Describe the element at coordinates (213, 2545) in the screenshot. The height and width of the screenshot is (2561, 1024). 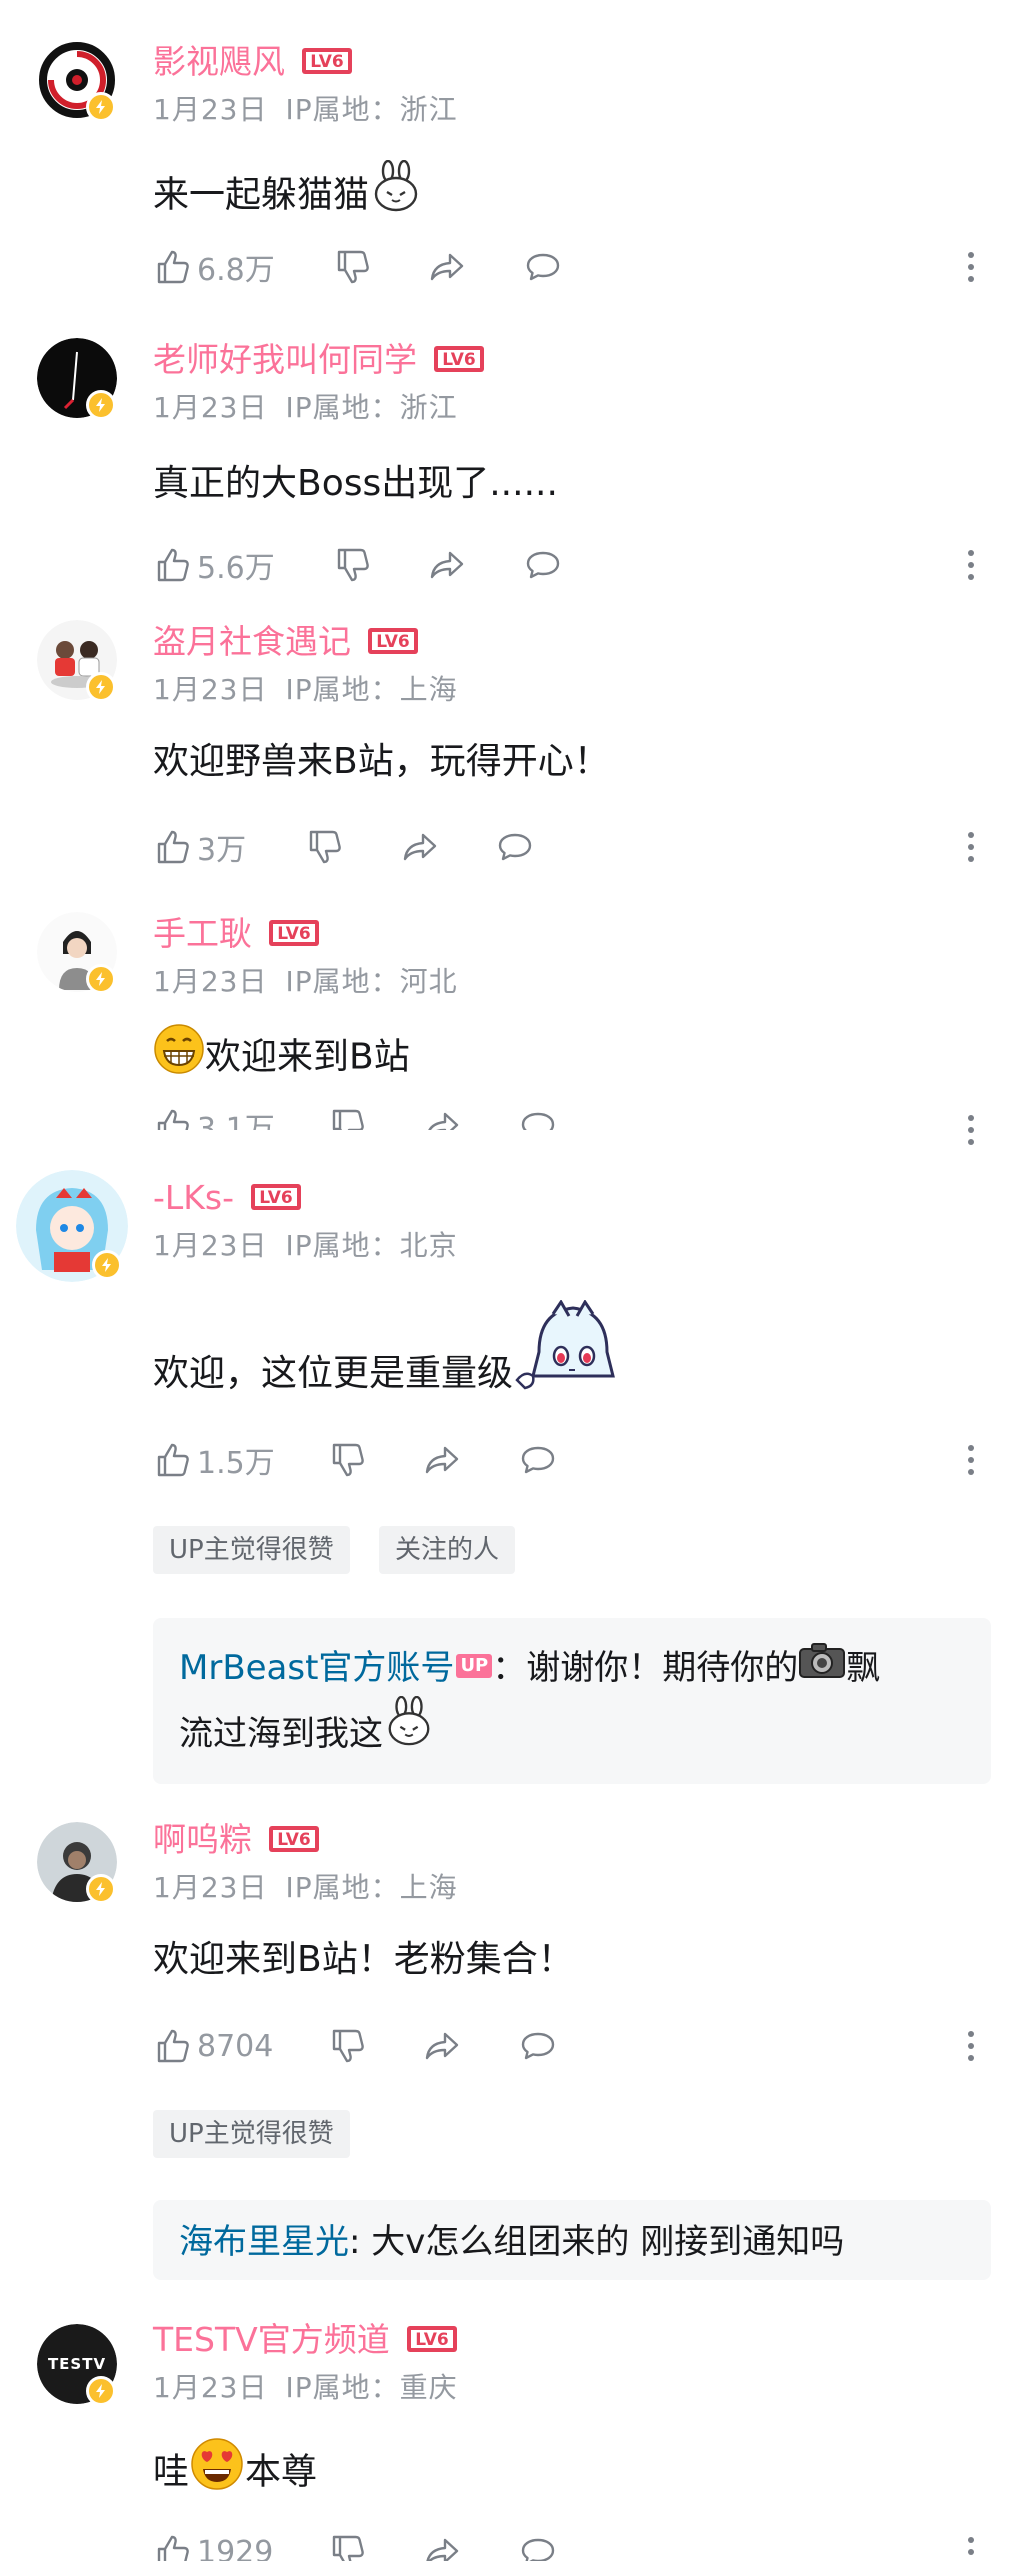
I see `like-button: 1929` at that location.